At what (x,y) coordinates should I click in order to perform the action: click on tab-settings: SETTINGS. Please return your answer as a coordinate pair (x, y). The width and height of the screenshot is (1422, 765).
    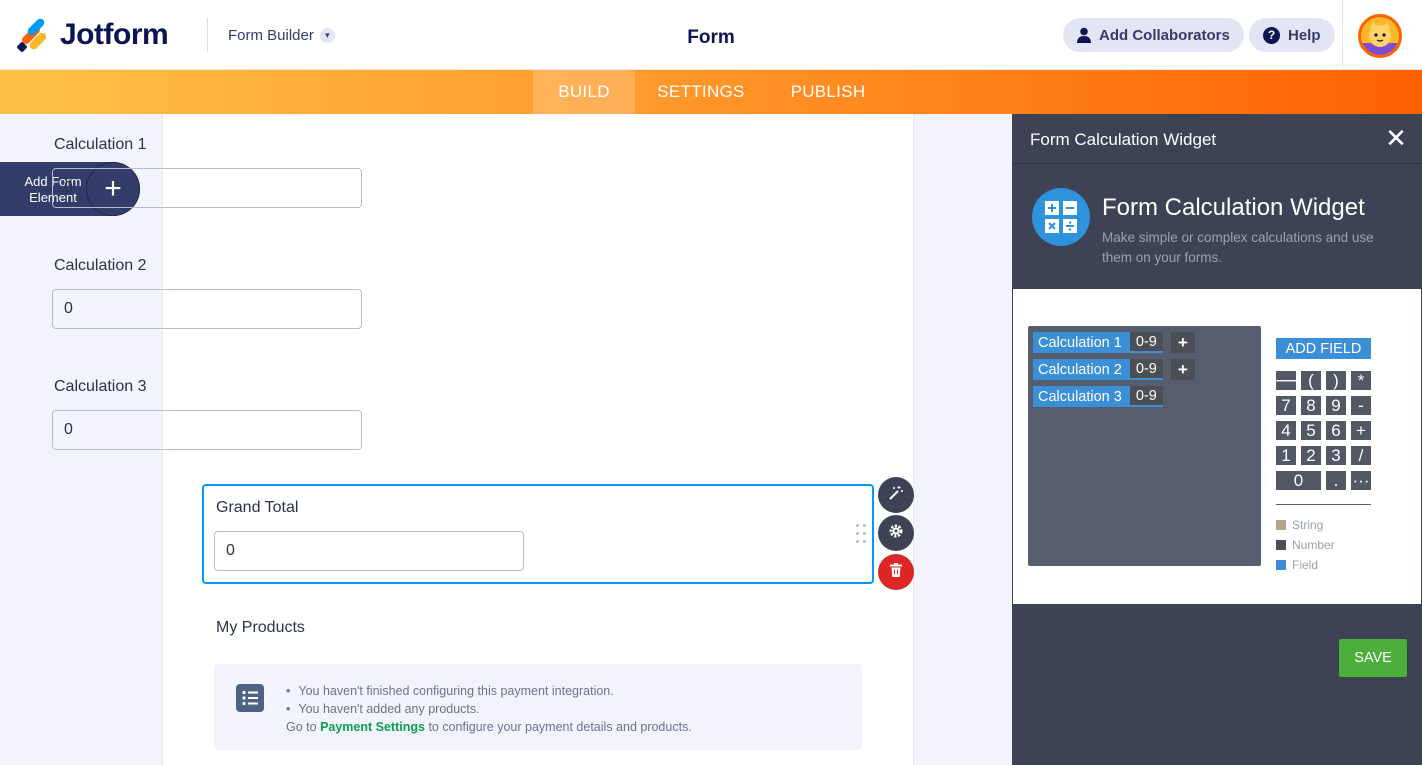
    Looking at the image, I should click on (701, 92).